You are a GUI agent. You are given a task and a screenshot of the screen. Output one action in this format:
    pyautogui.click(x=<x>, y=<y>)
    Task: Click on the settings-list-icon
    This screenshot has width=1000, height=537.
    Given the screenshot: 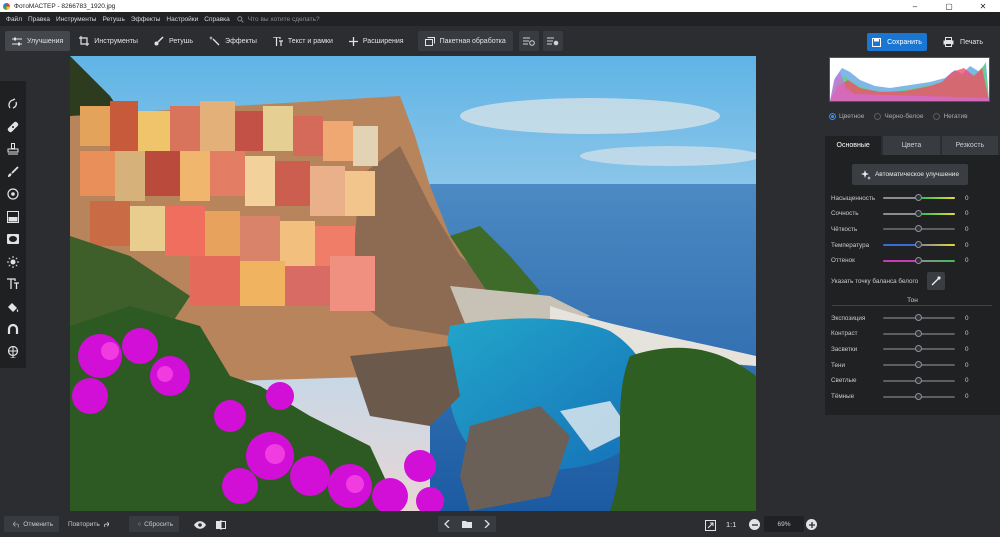 What is the action you would take?
    pyautogui.click(x=528, y=41)
    